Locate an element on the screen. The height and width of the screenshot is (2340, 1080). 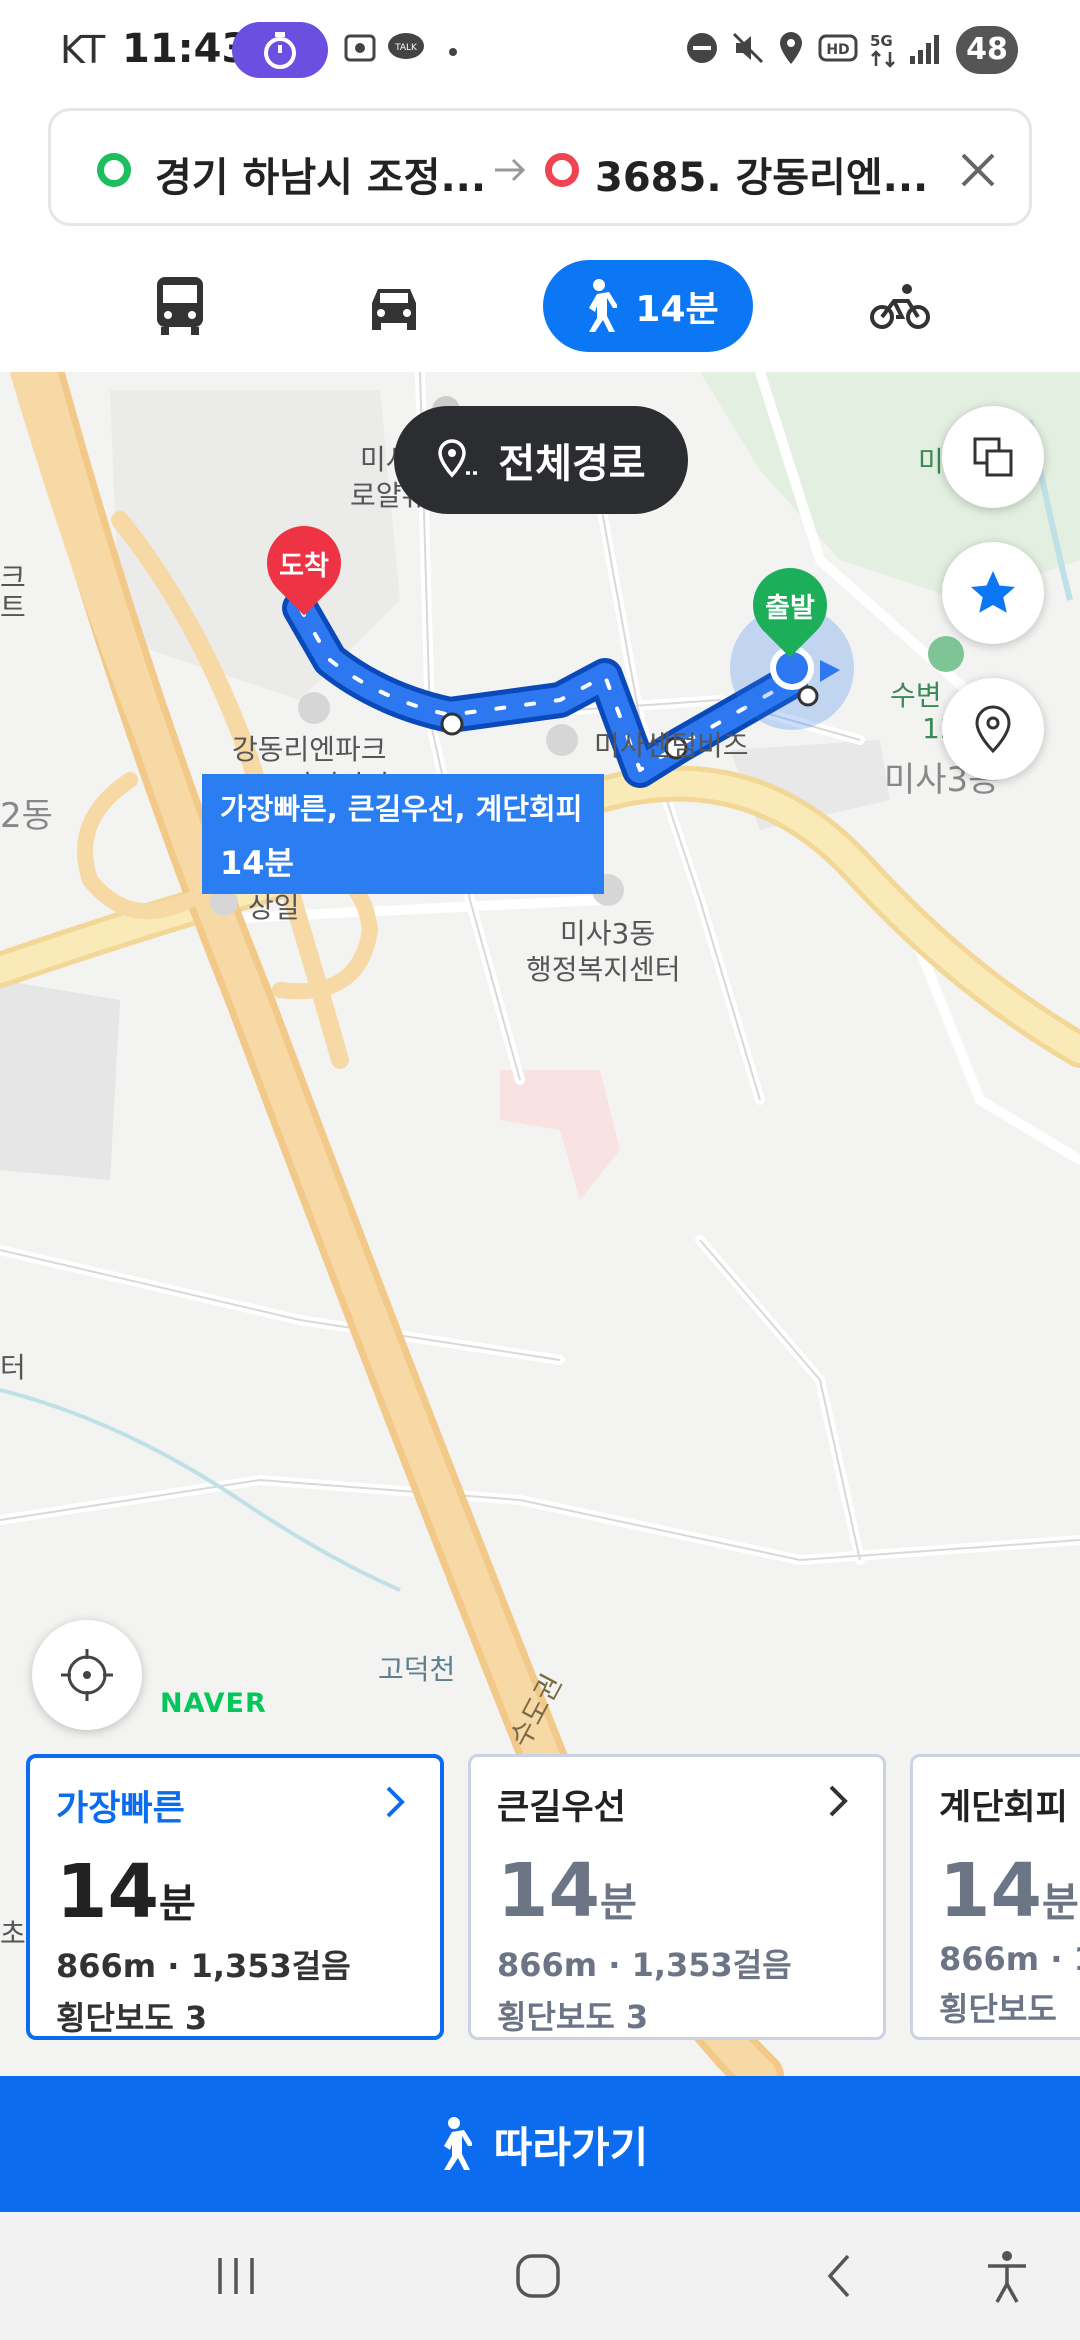
origin-dot-icon is located at coordinates (114, 170).